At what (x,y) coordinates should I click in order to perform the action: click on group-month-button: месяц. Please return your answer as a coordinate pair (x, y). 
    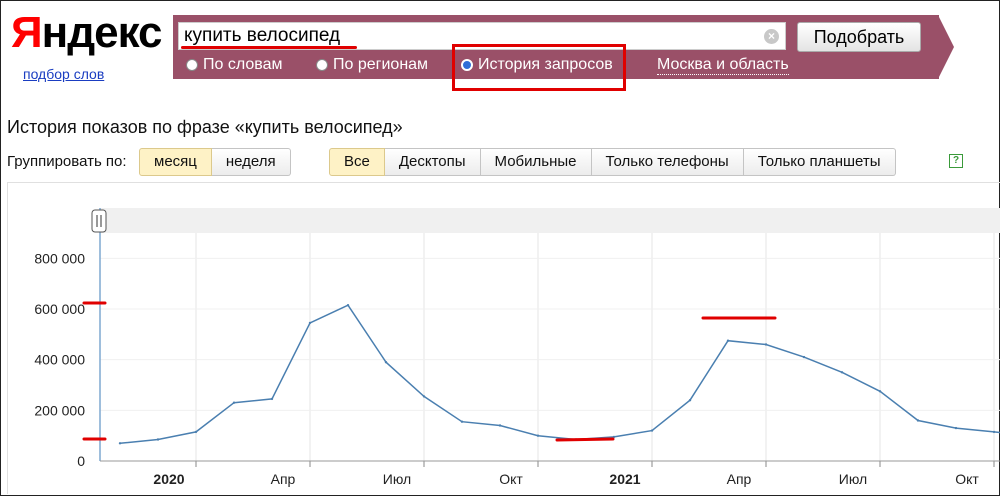
    Looking at the image, I should click on (175, 162).